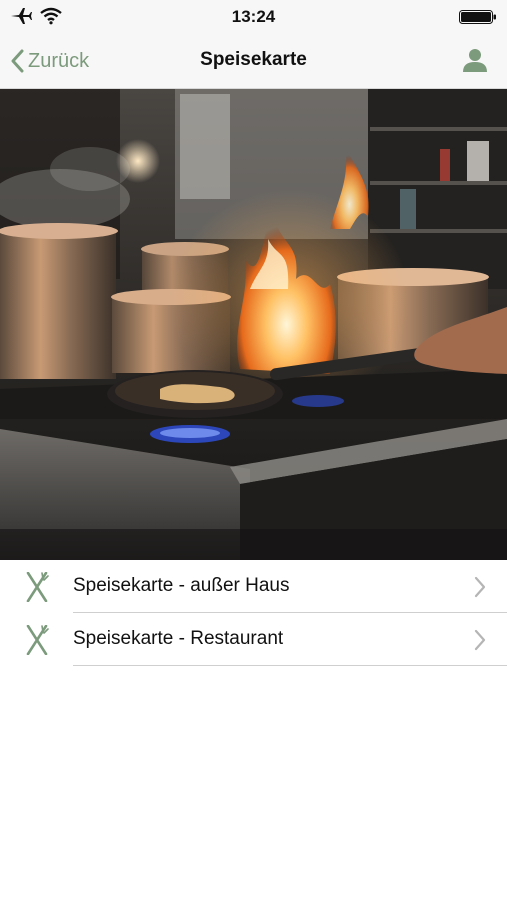  I want to click on status-time: 13:24, so click(253, 16).